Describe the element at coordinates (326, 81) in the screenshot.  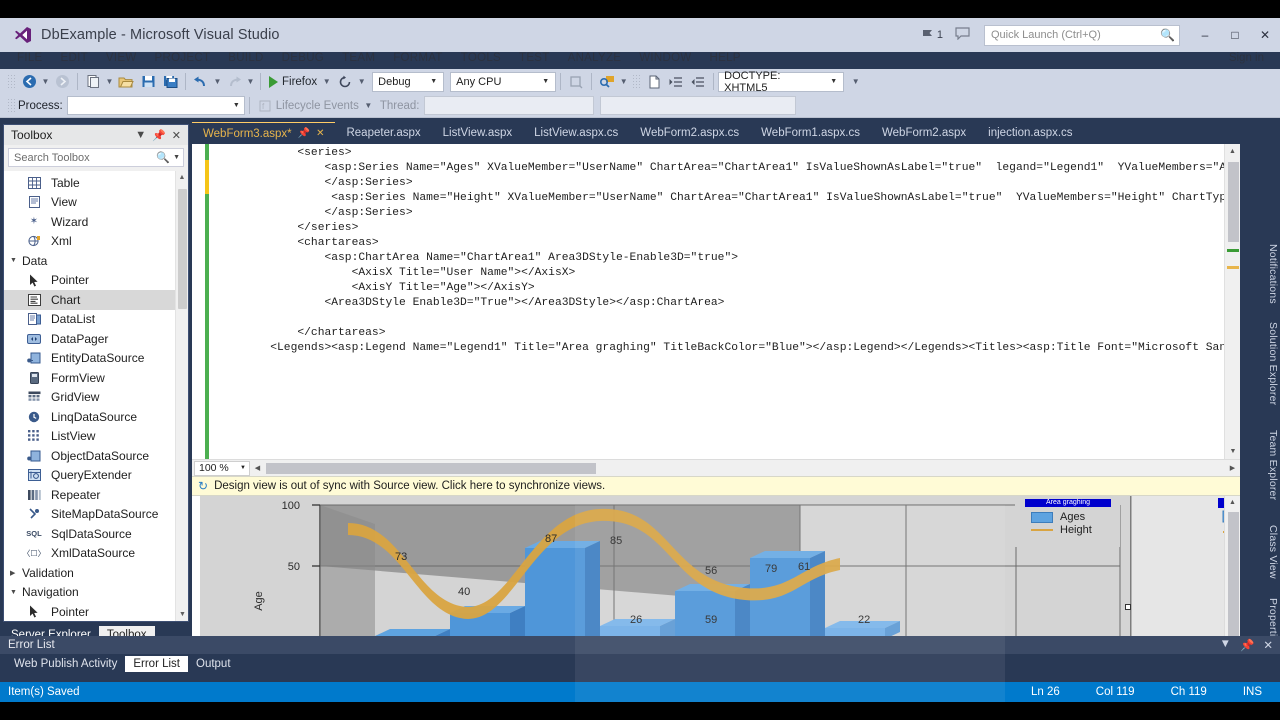
I see `start-debug-dropdown-icon: ▼` at that location.